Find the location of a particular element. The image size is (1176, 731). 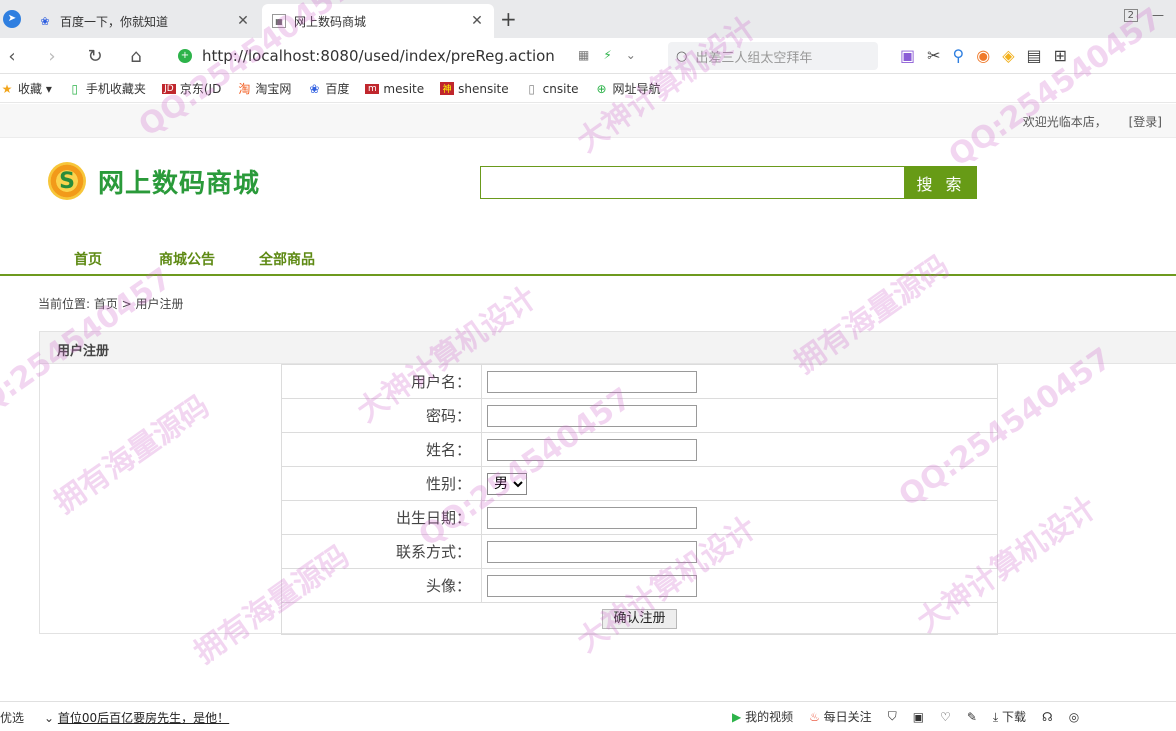

shield-coin-icon: ◈ is located at coordinates (1008, 55).